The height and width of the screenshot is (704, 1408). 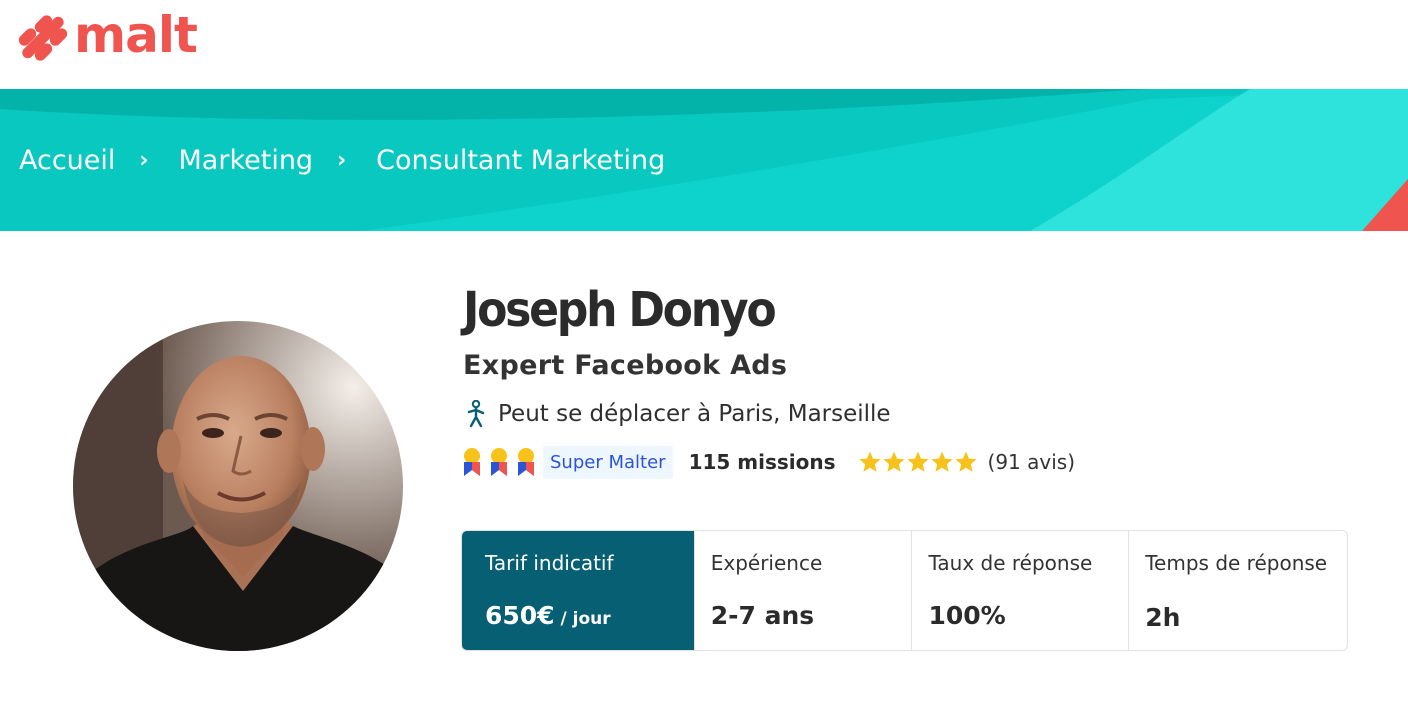 I want to click on stat-label: Expérience, so click(x=766, y=563).